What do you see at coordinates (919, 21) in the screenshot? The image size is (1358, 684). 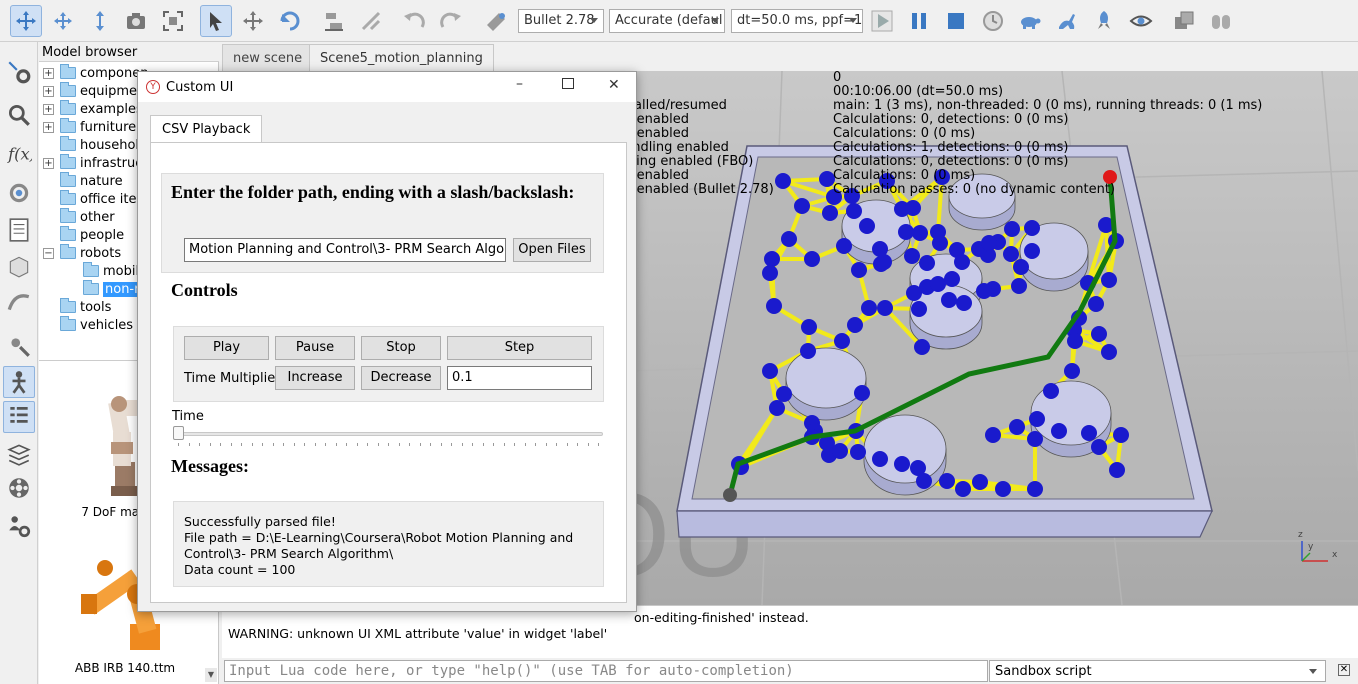 I see `pause-simulation-icon` at bounding box center [919, 21].